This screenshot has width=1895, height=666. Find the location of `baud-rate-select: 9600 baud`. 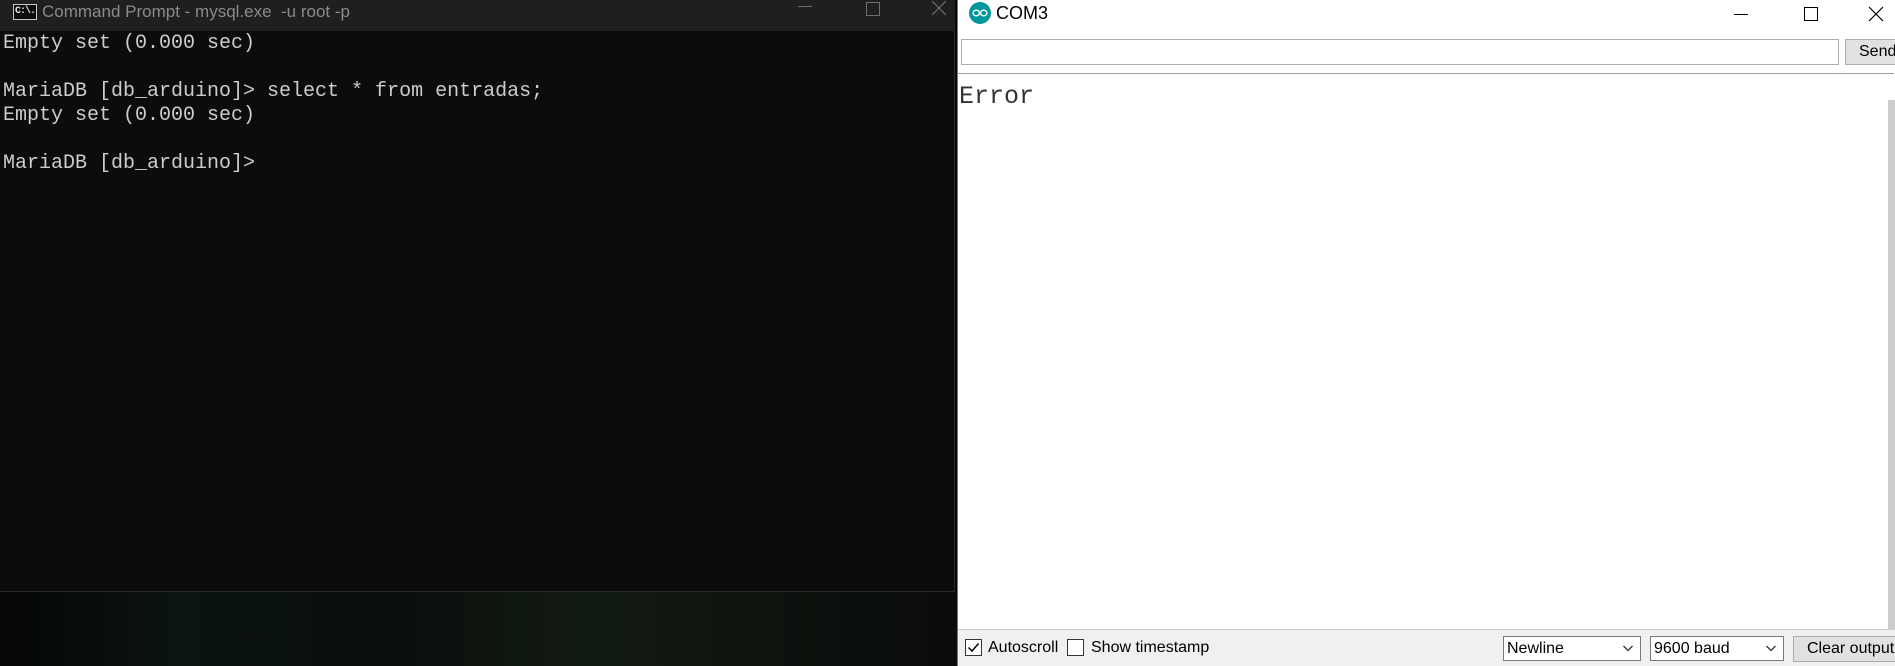

baud-rate-select: 9600 baud is located at coordinates (1717, 648).